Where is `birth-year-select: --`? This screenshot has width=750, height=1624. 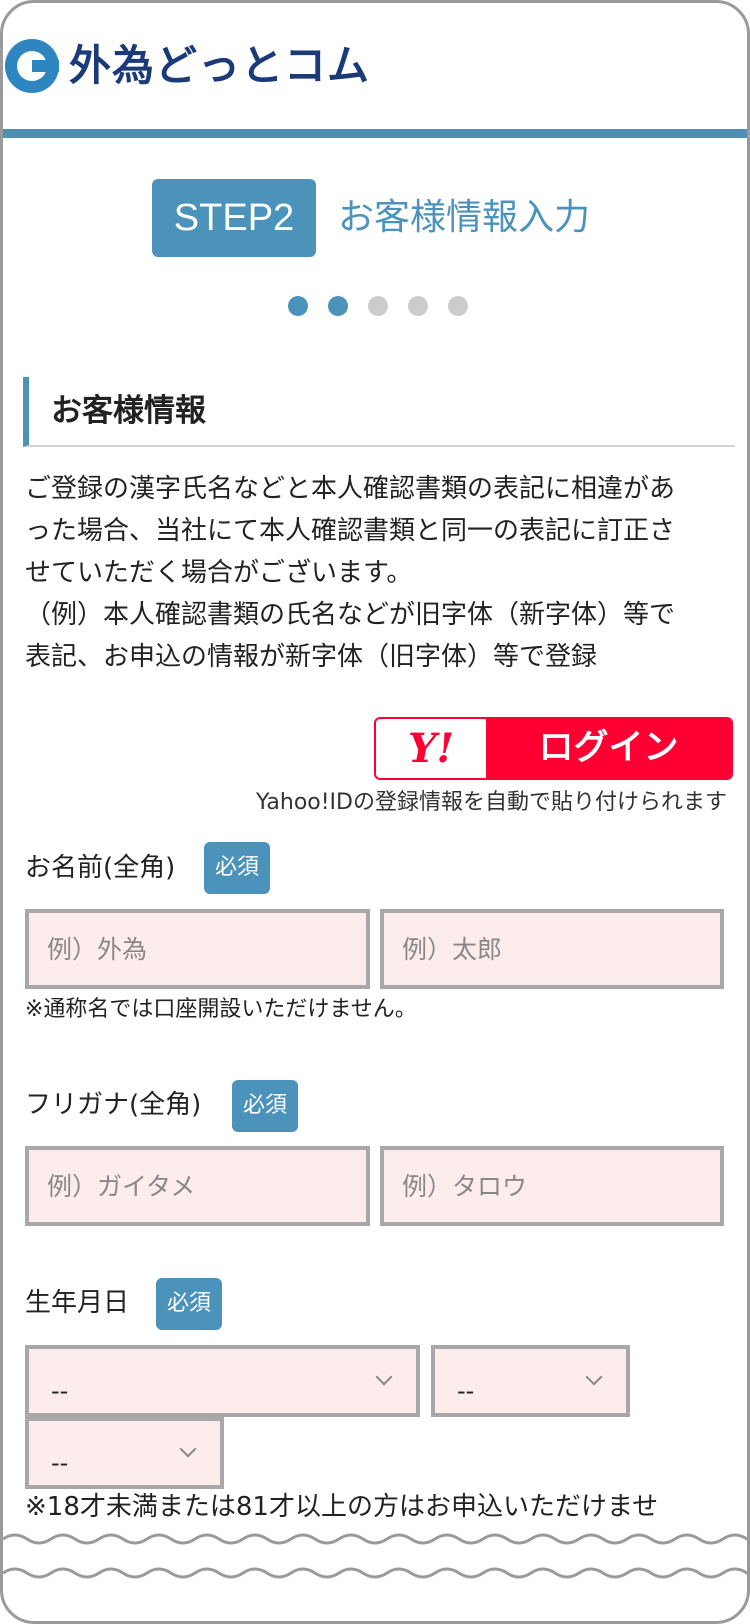
birth-year-select: -- is located at coordinates (222, 1381).